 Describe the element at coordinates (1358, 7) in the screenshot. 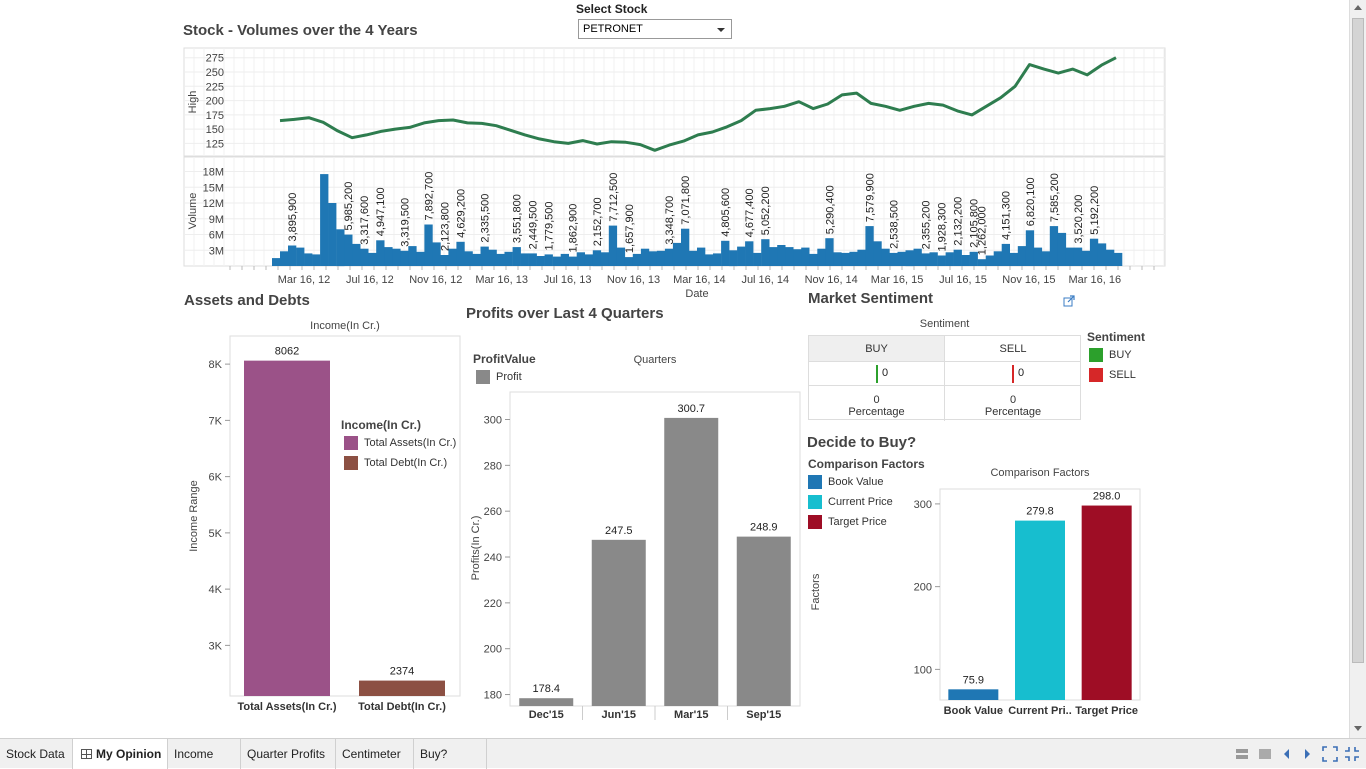

I see `scroll-up-icon` at that location.